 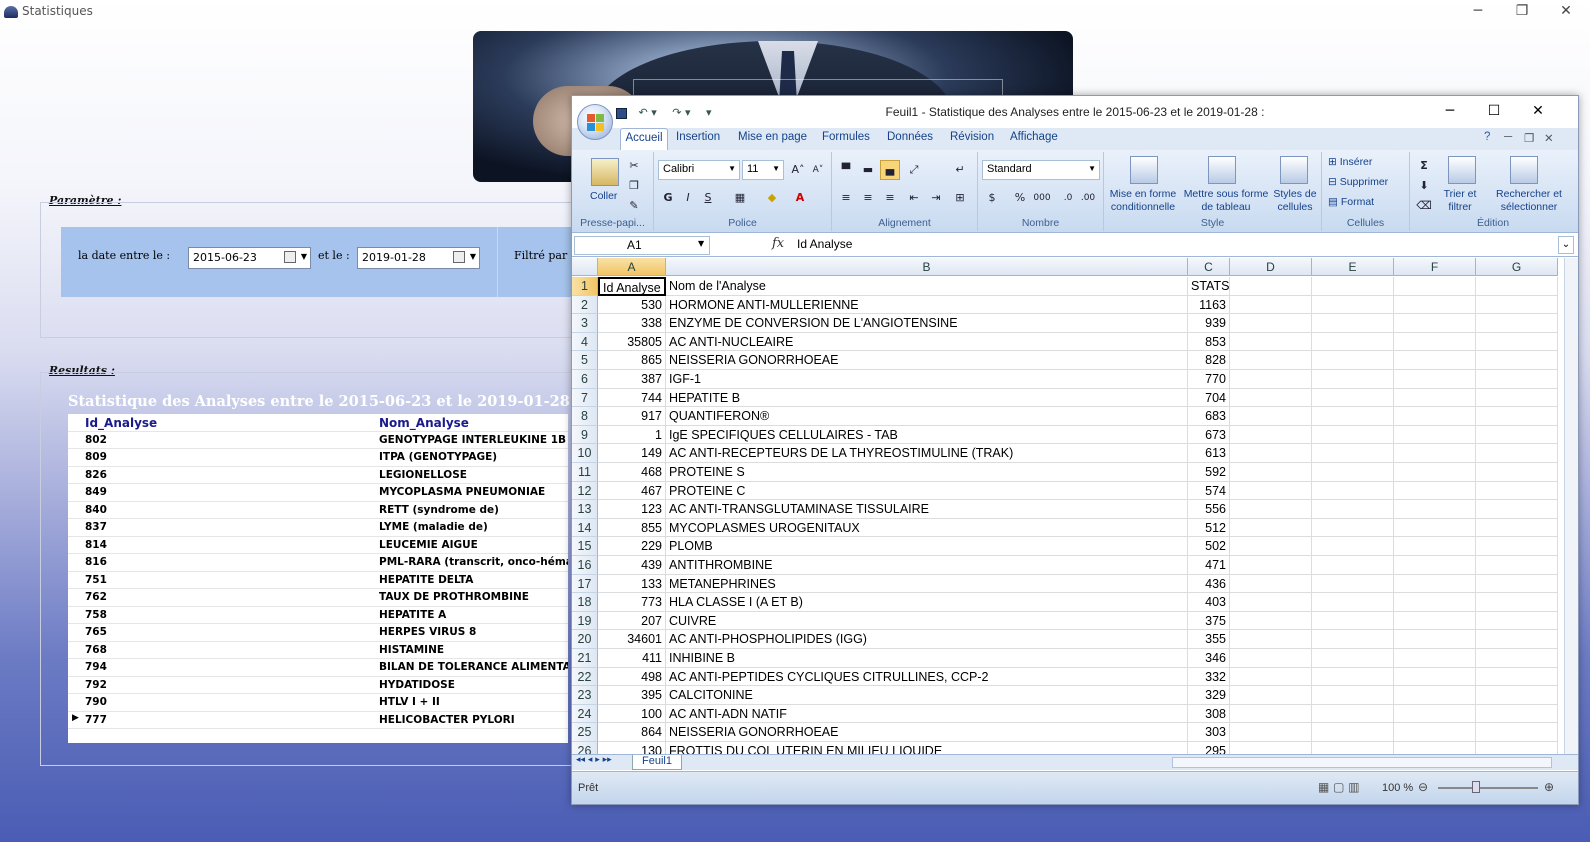 I want to click on minimize-button: ─, so click(x=1478, y=12).